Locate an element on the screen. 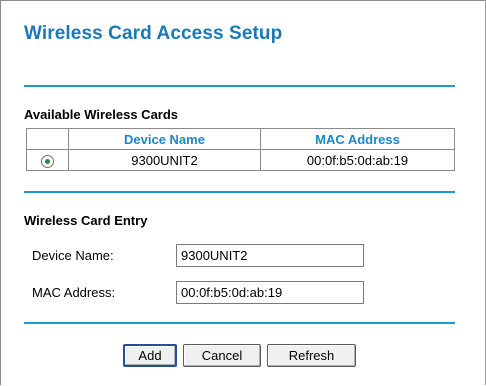 The height and width of the screenshot is (386, 486). table-header-row: Device Name MAC Address is located at coordinates (240, 139).